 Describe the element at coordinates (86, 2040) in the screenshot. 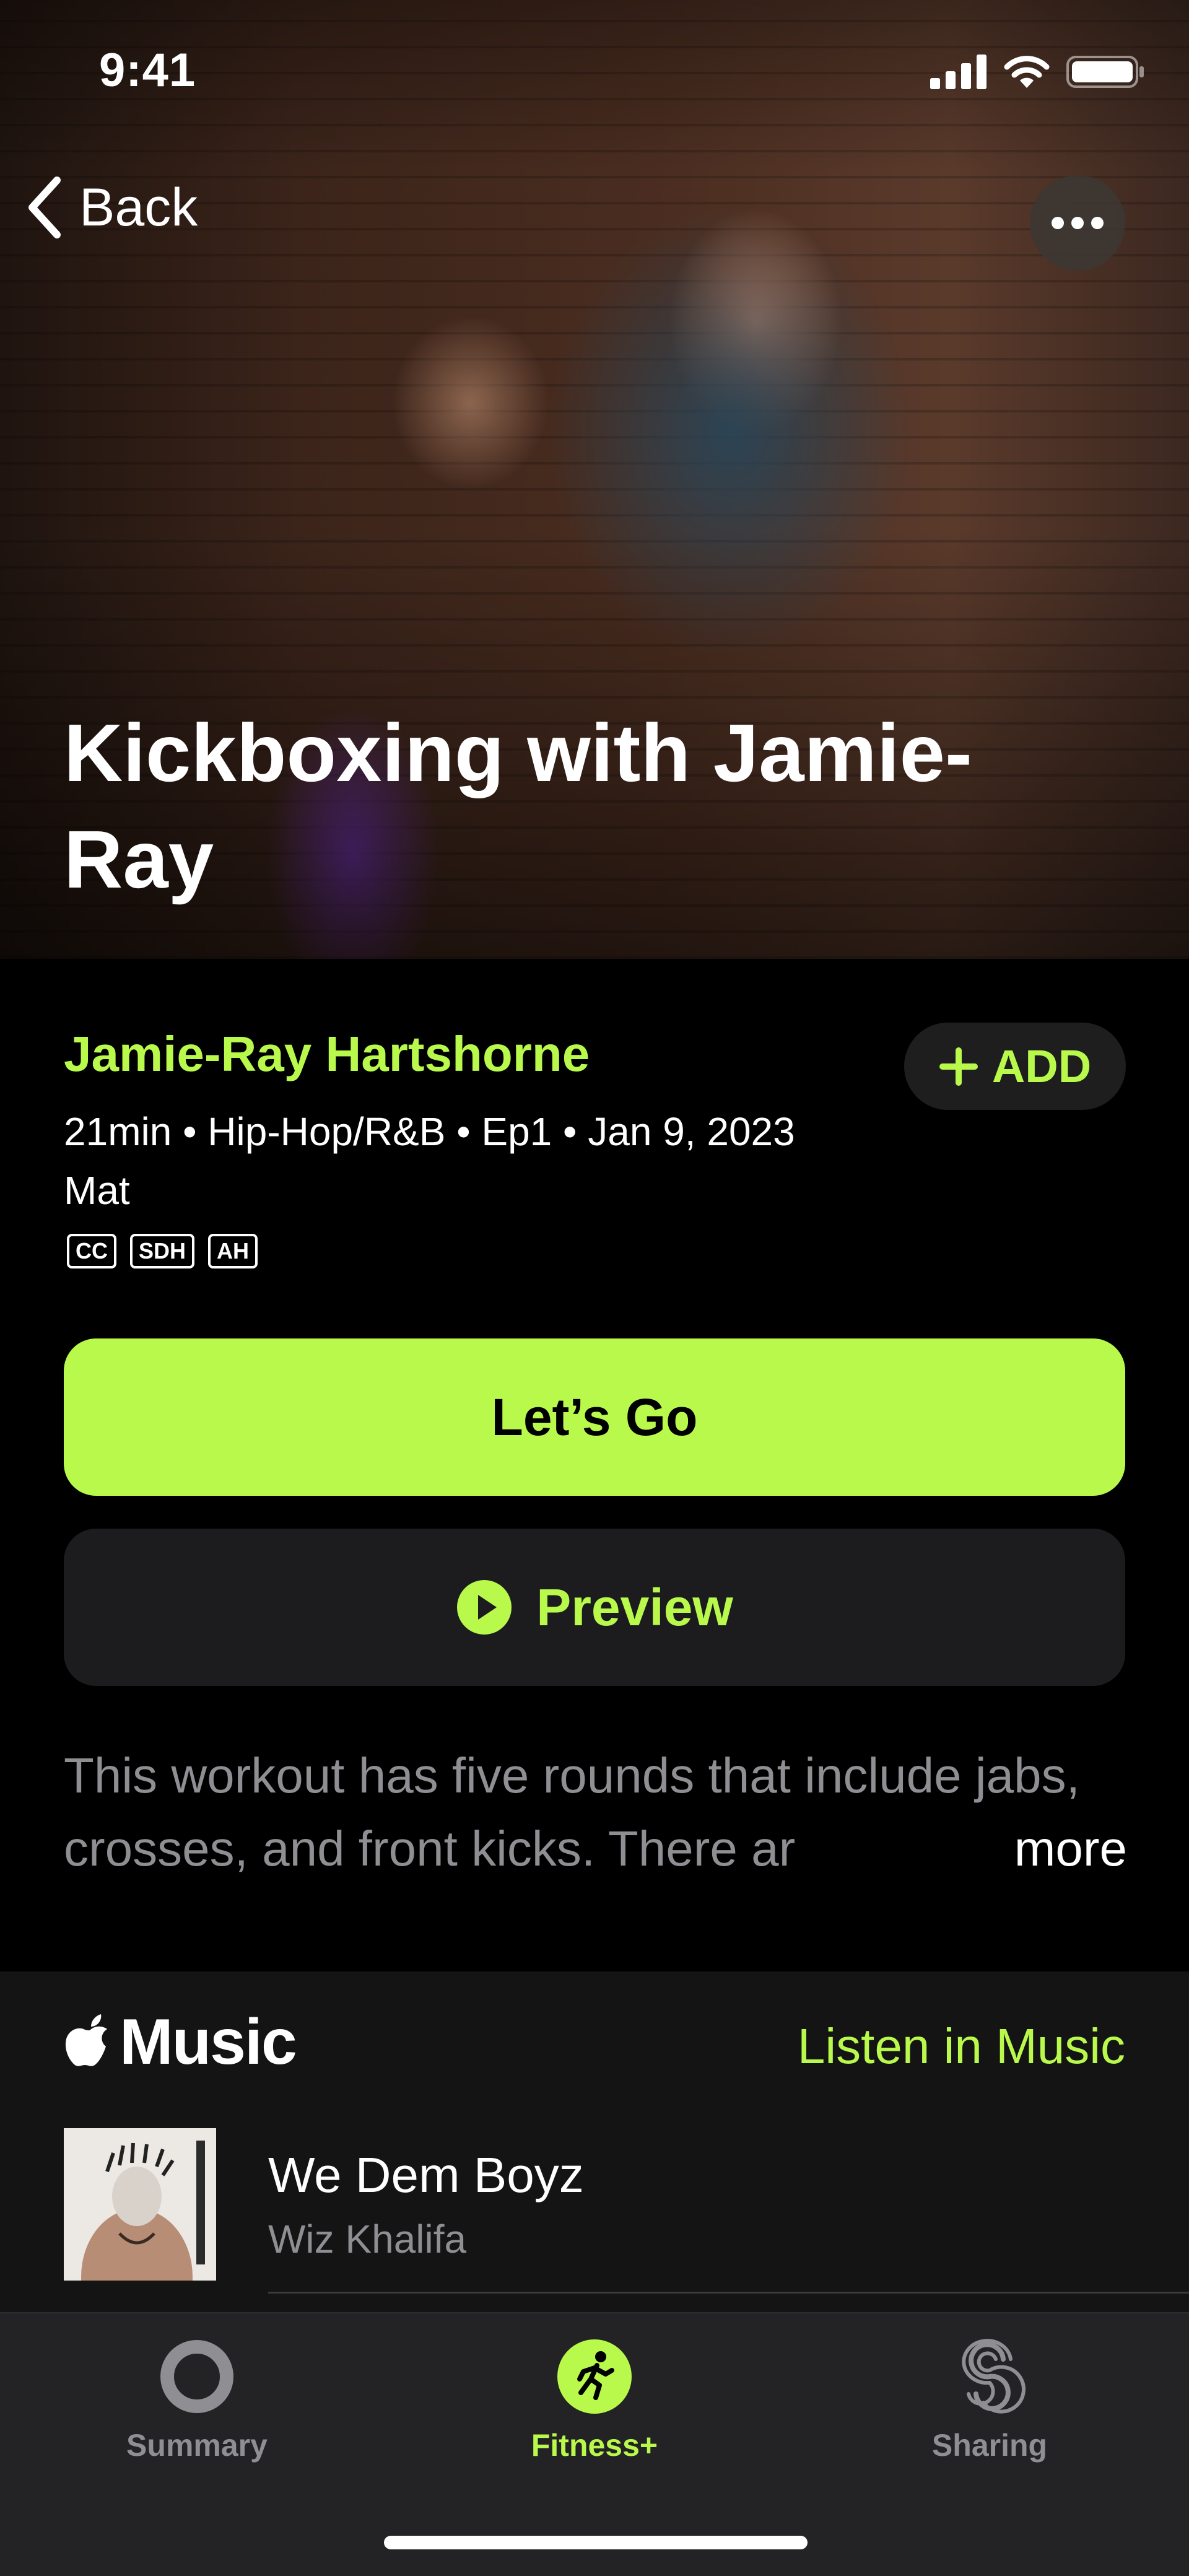

I see `apple-logo-icon` at that location.